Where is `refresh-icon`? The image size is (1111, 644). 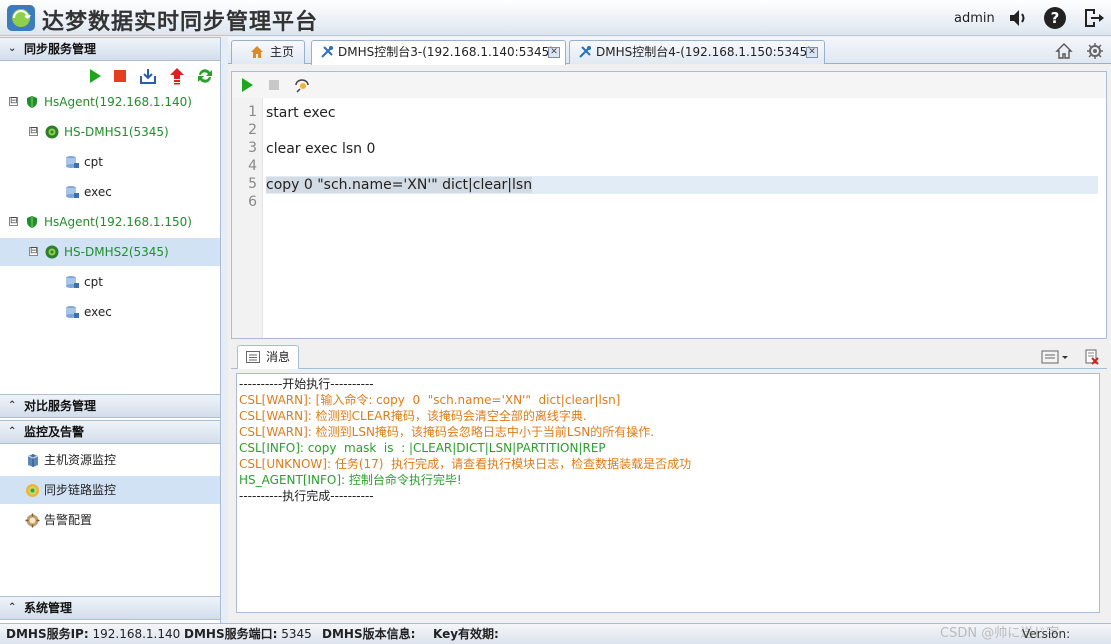
refresh-icon is located at coordinates (205, 76).